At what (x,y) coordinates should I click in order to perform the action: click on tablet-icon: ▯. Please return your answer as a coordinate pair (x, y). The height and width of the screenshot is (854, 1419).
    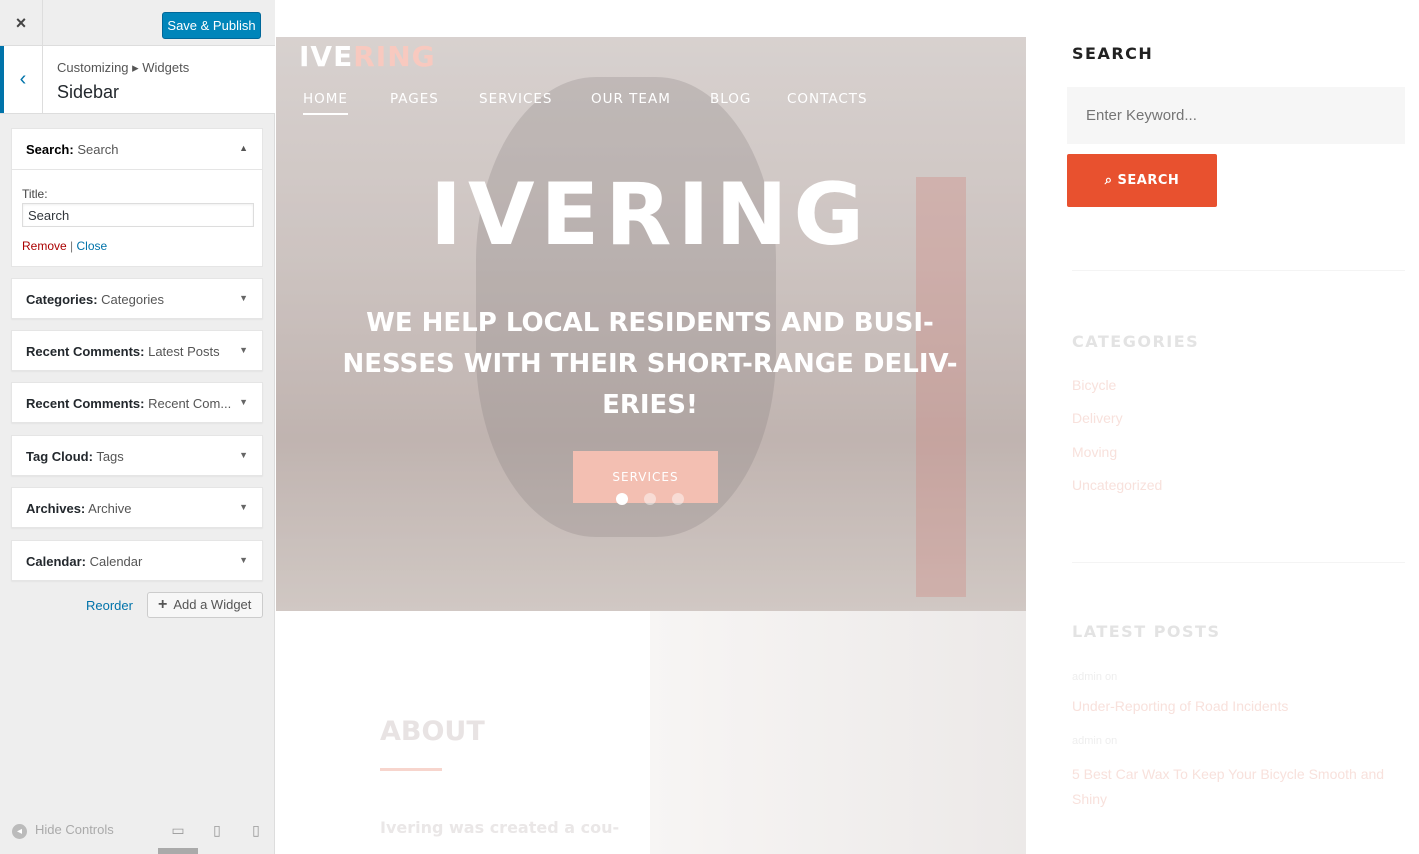
    Looking at the image, I should click on (217, 830).